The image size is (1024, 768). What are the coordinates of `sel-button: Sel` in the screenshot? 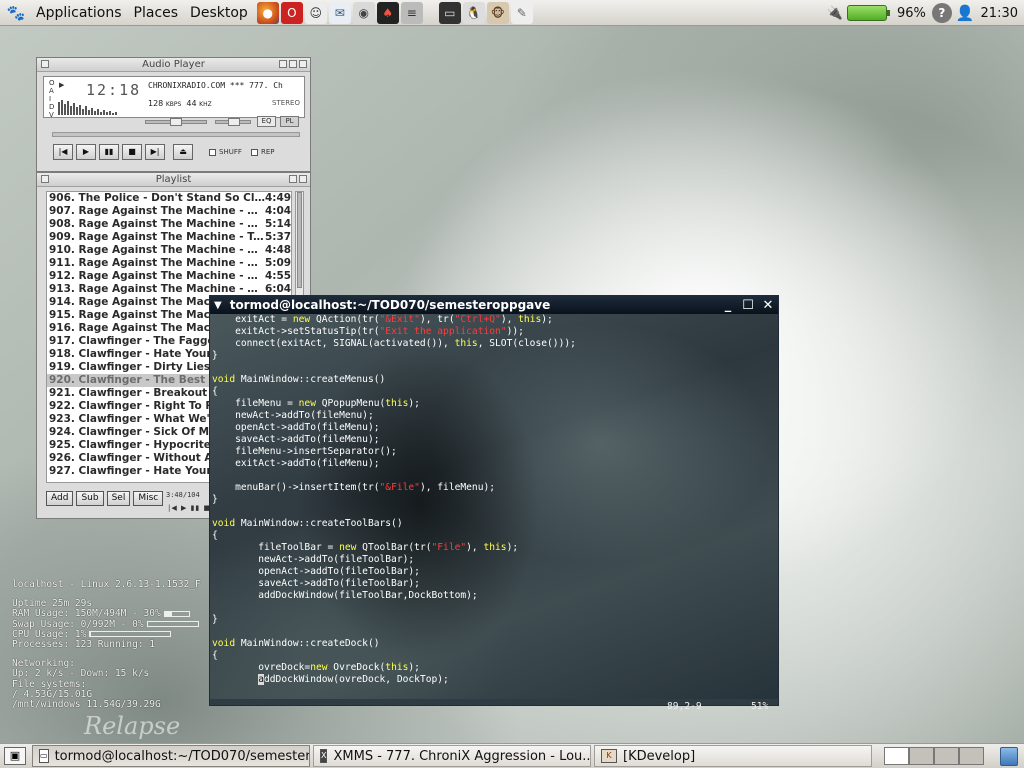 It's located at (118, 498).